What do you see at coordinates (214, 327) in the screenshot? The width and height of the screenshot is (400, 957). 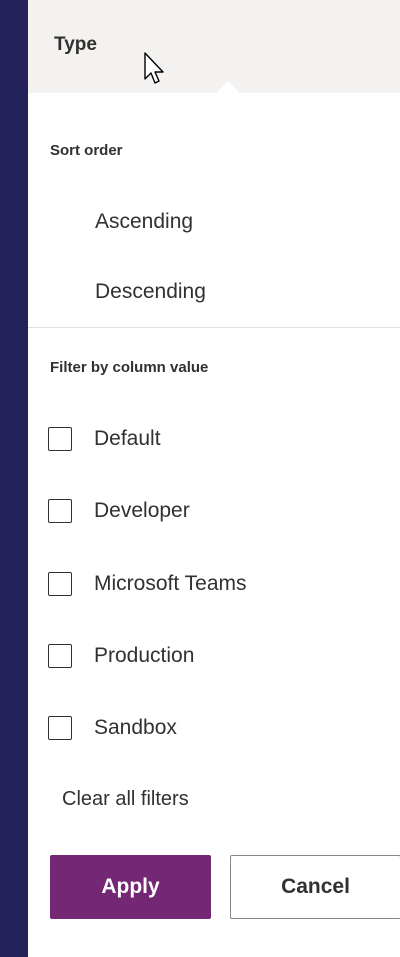 I see `divider` at bounding box center [214, 327].